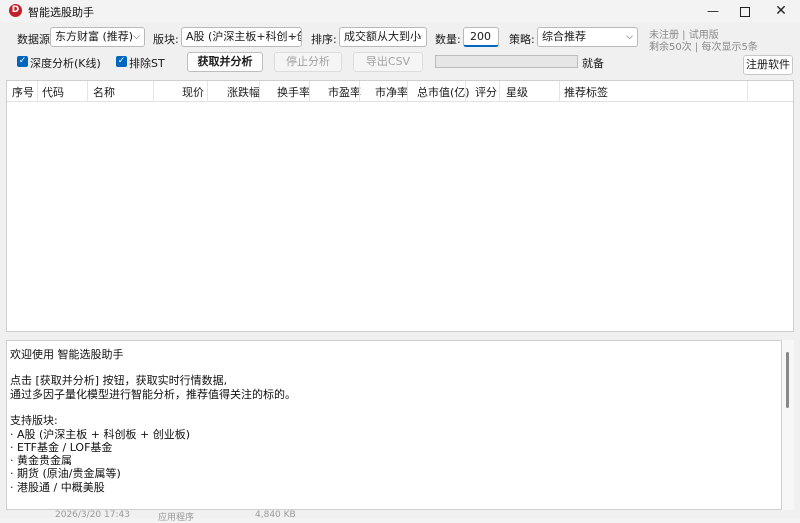 The height and width of the screenshot is (523, 800). What do you see at coordinates (586, 92) in the screenshot?
I see `column-header: 推荐标签` at bounding box center [586, 92].